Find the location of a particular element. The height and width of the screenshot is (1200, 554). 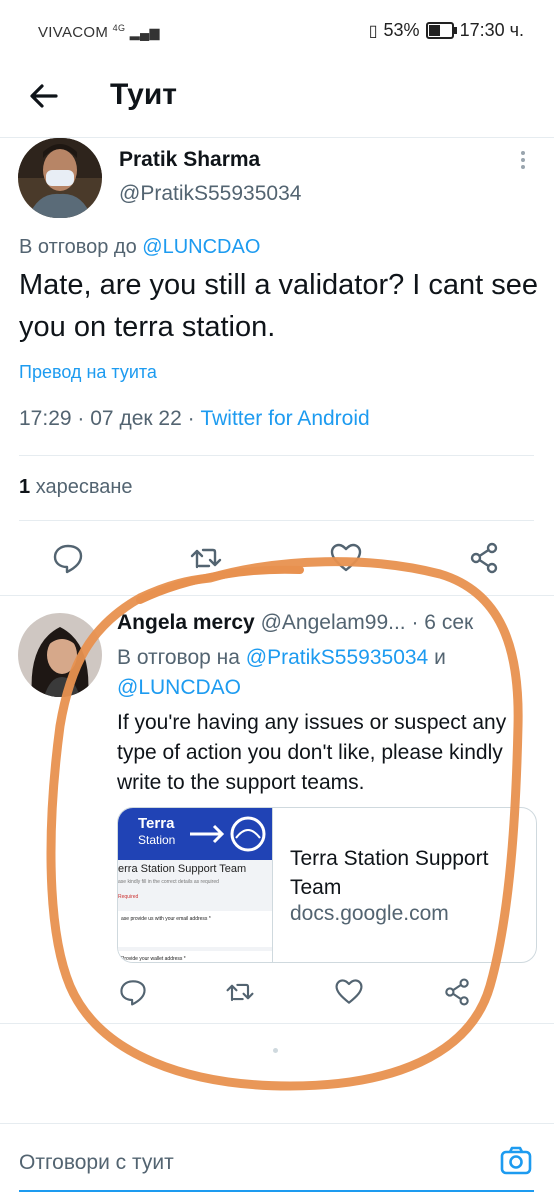

camera-icon is located at coordinates (516, 1160).